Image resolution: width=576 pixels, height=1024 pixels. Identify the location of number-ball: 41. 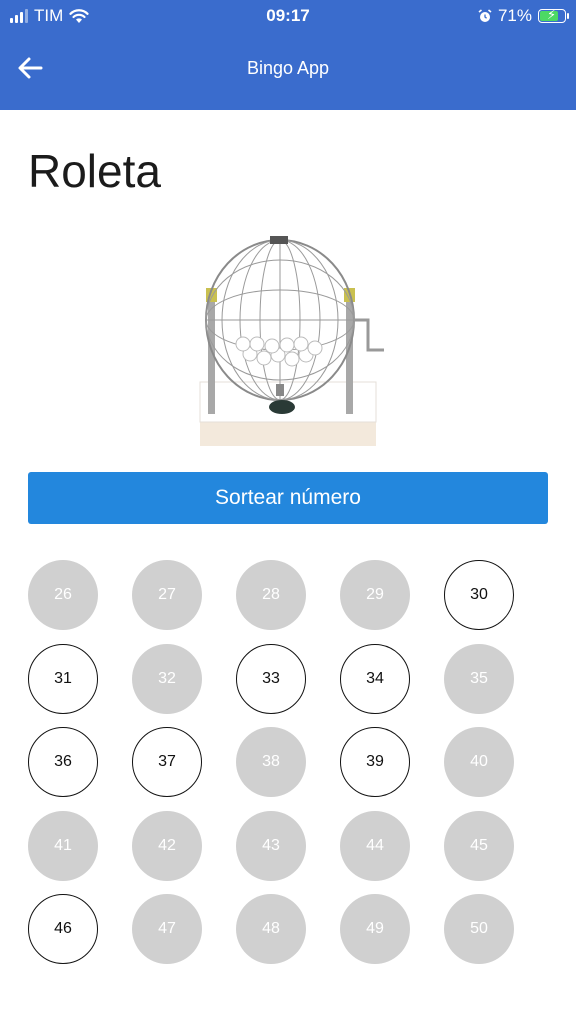
(63, 845).